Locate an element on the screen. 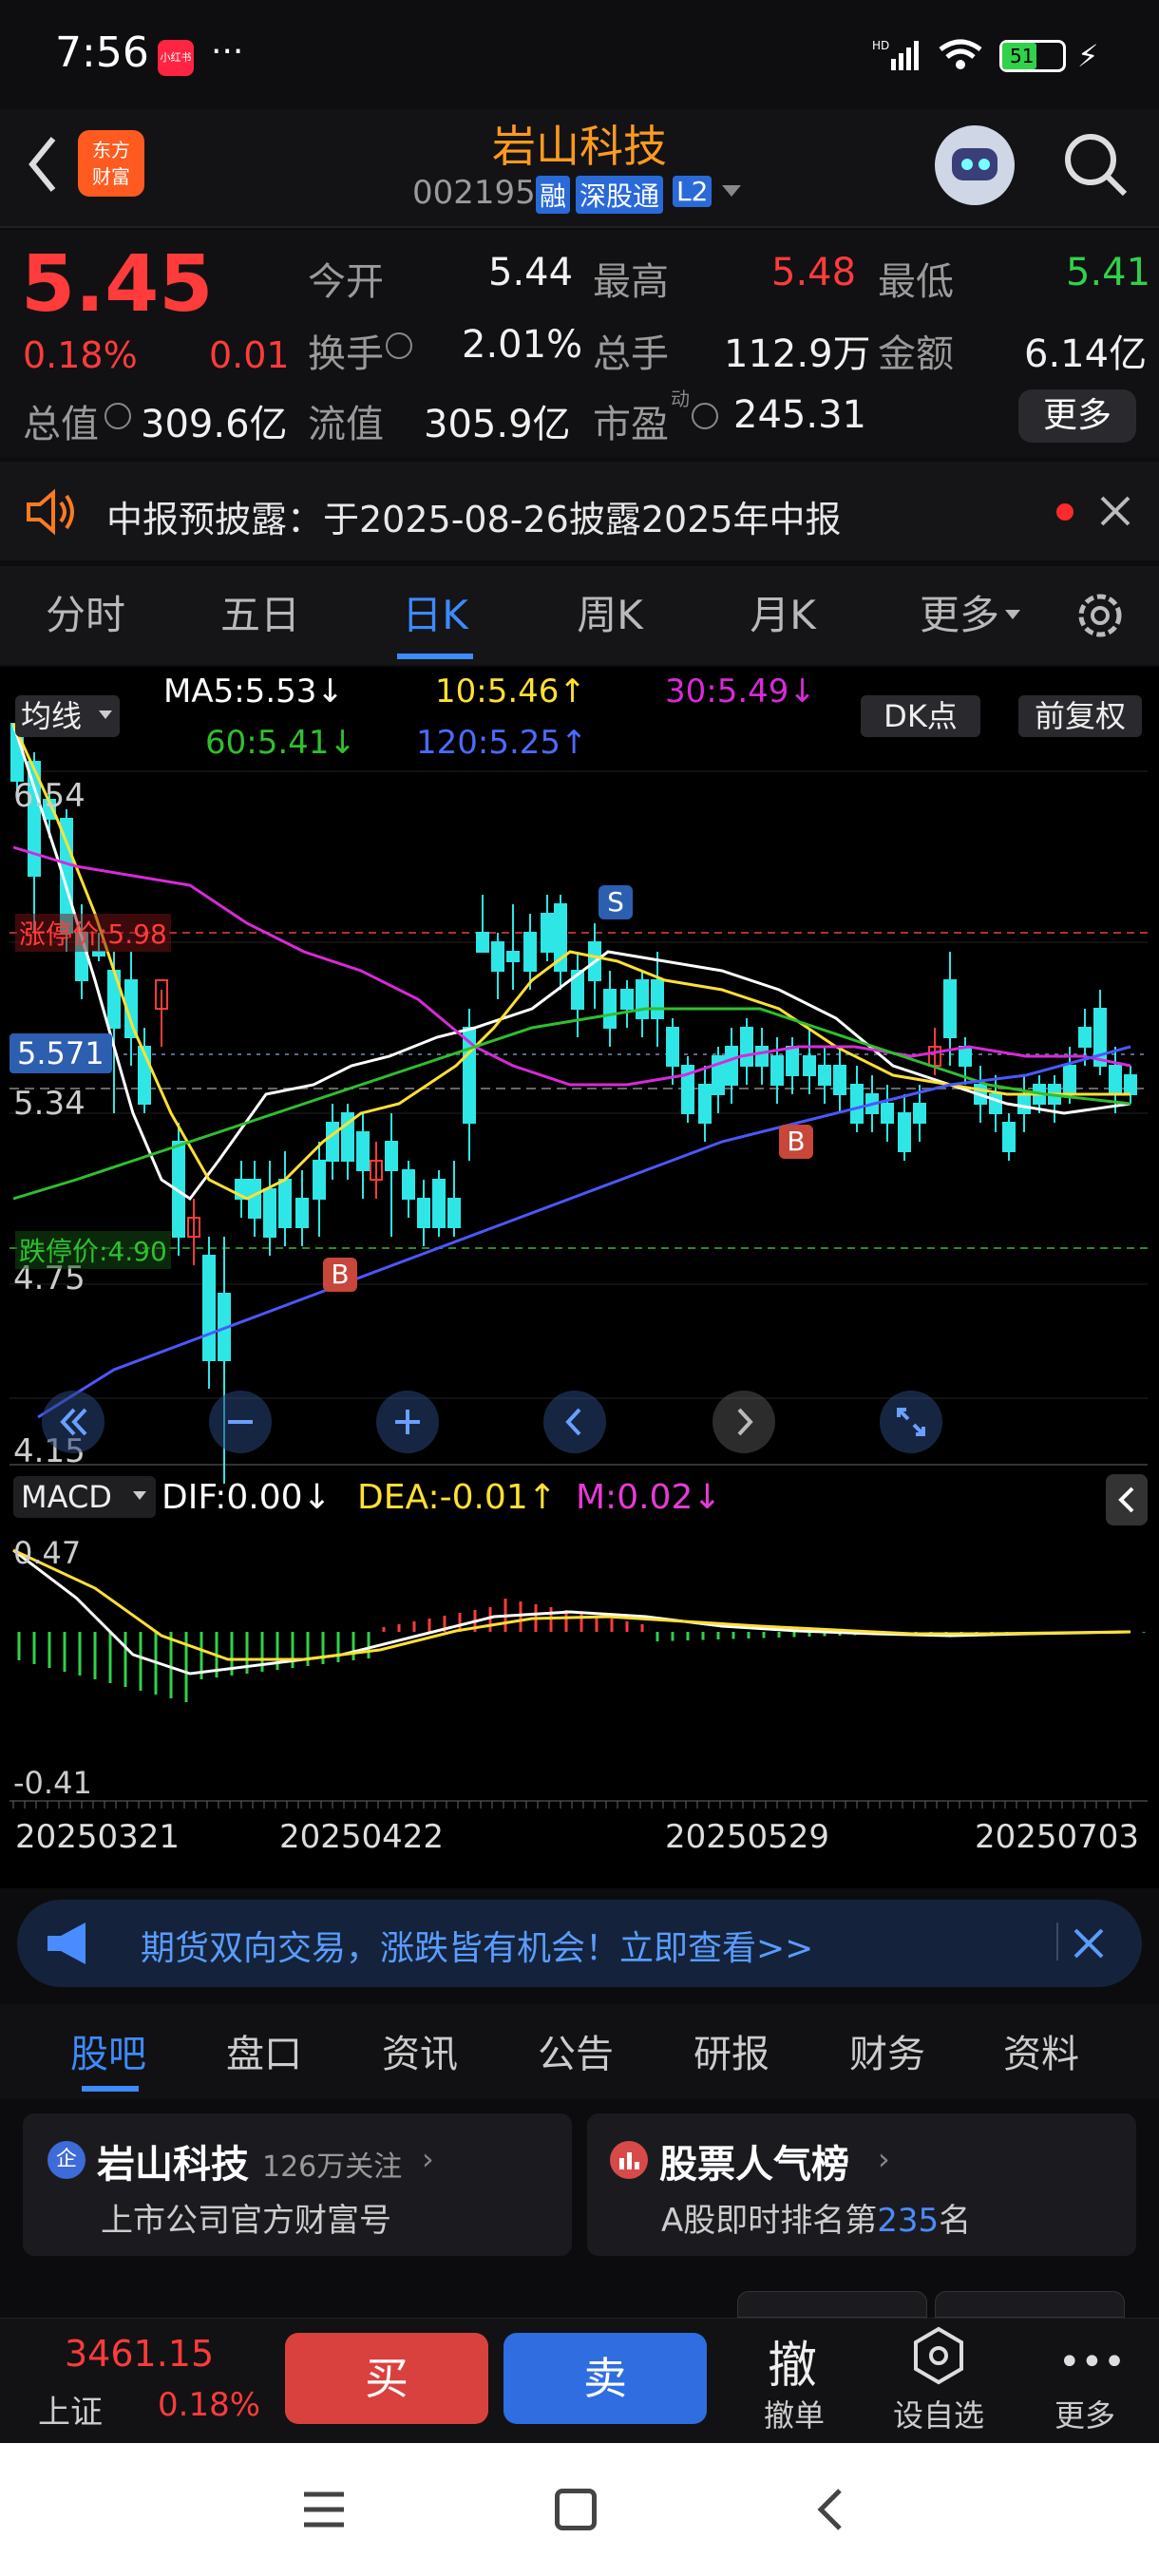  buy-button: 买 is located at coordinates (386, 2378).